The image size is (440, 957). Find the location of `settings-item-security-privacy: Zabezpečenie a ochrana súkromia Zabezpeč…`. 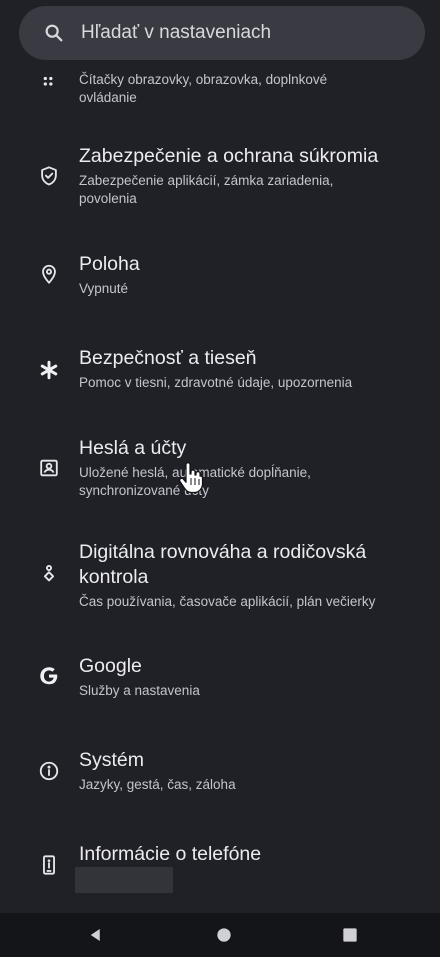

settings-item-security-privacy: Zabezpečenie a ochrana súkromia Zabezpeč… is located at coordinates (220, 175).